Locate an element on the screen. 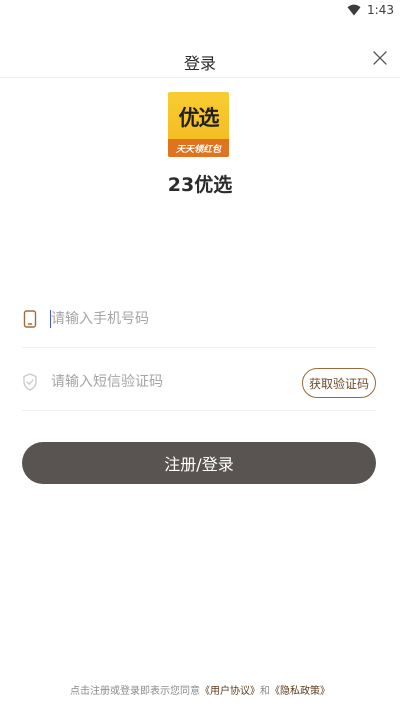 The width and height of the screenshot is (400, 710). page-title: 登录 is located at coordinates (199, 63).